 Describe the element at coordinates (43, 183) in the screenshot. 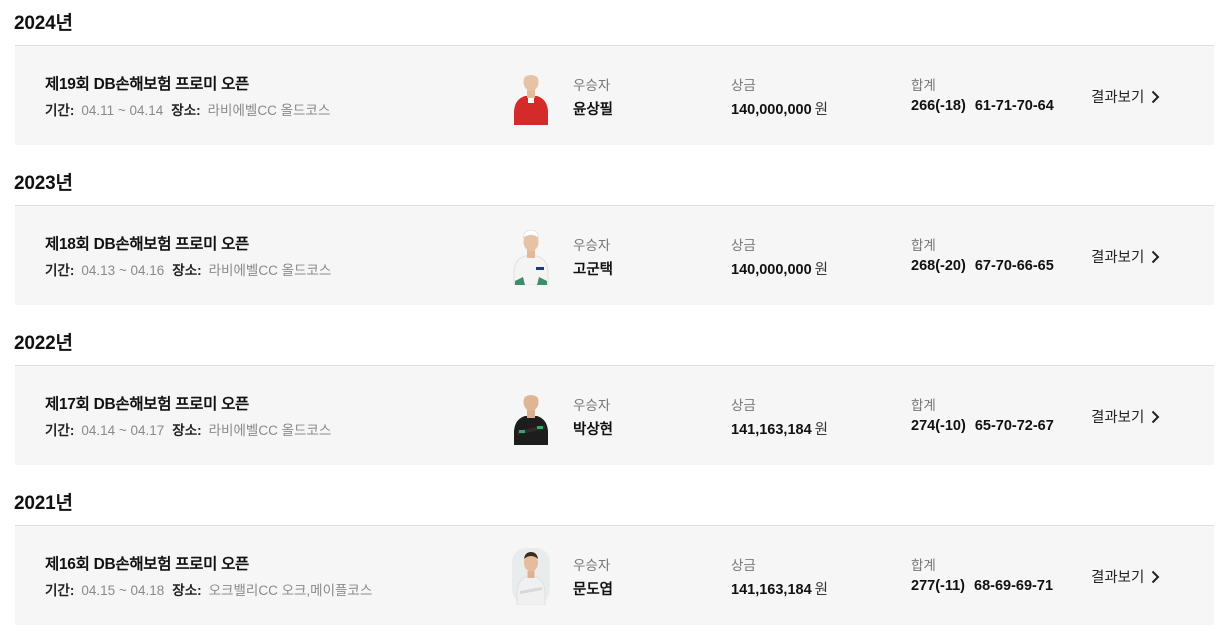

I see `year-heading: 2023년` at that location.